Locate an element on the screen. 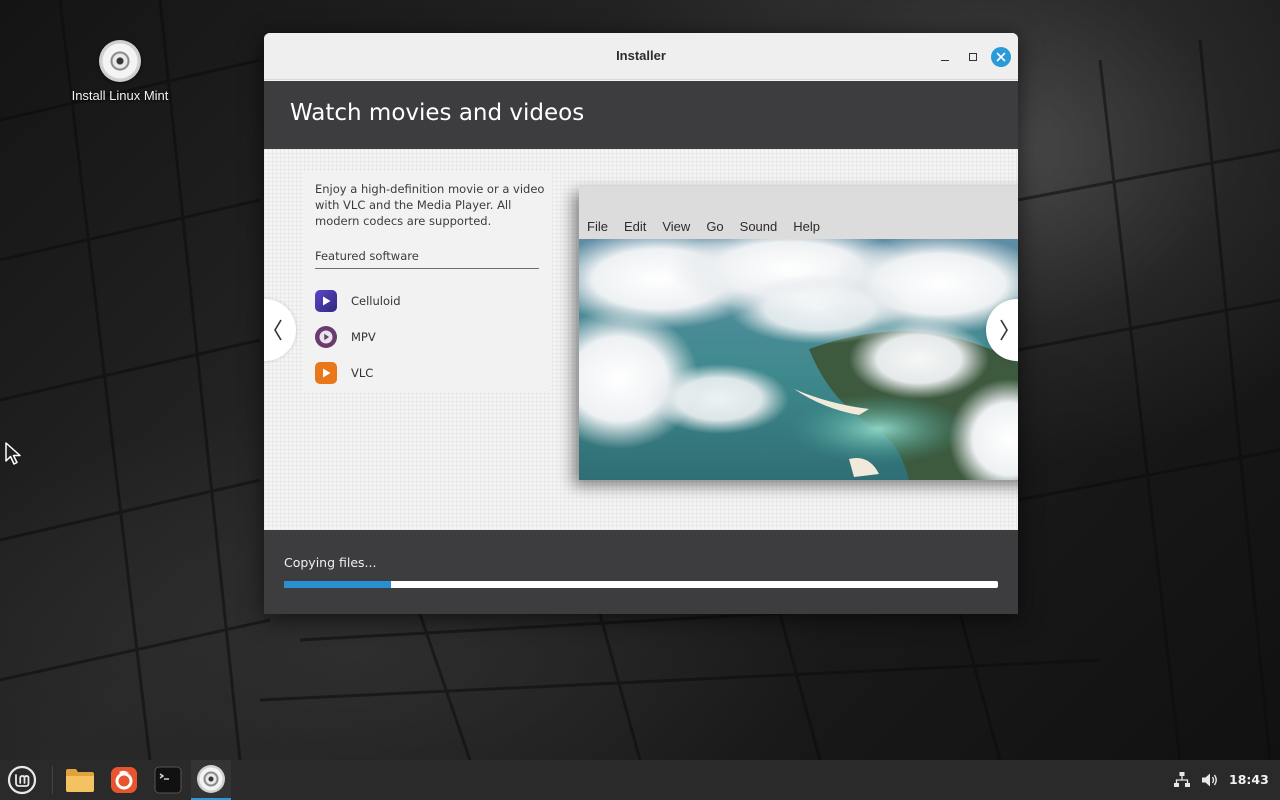 Image resolution: width=1280 pixels, height=800 pixels. slide-header: Watch movies and videos is located at coordinates (641, 115).